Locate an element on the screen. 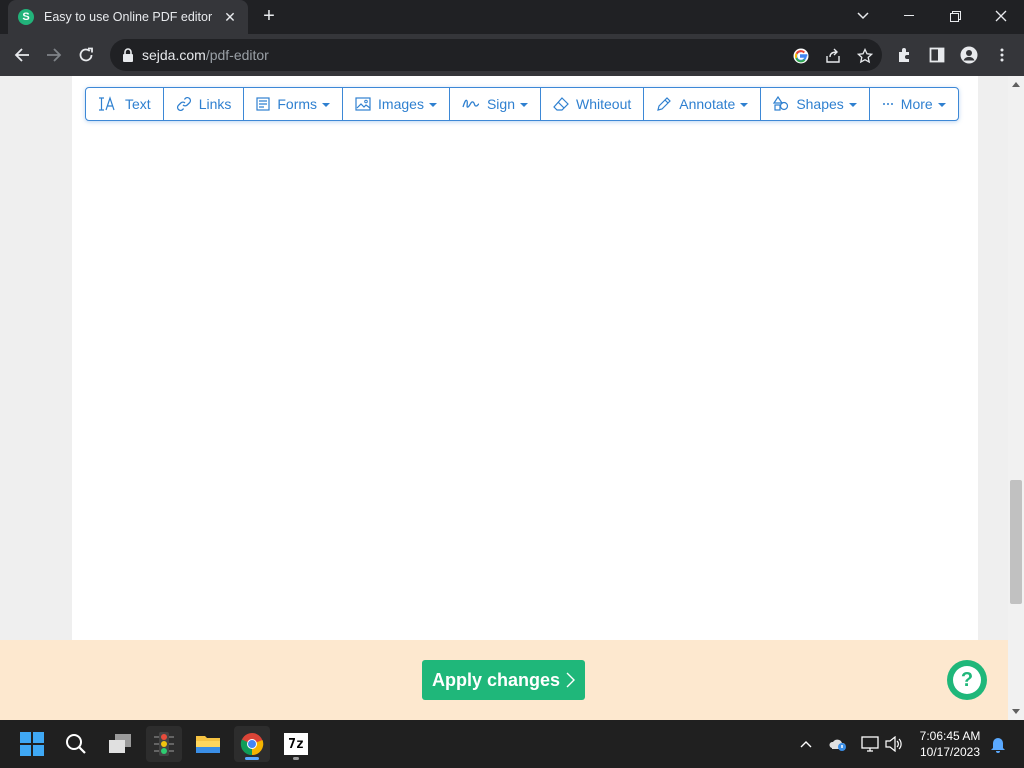  onedrive-icon is located at coordinates (837, 745).